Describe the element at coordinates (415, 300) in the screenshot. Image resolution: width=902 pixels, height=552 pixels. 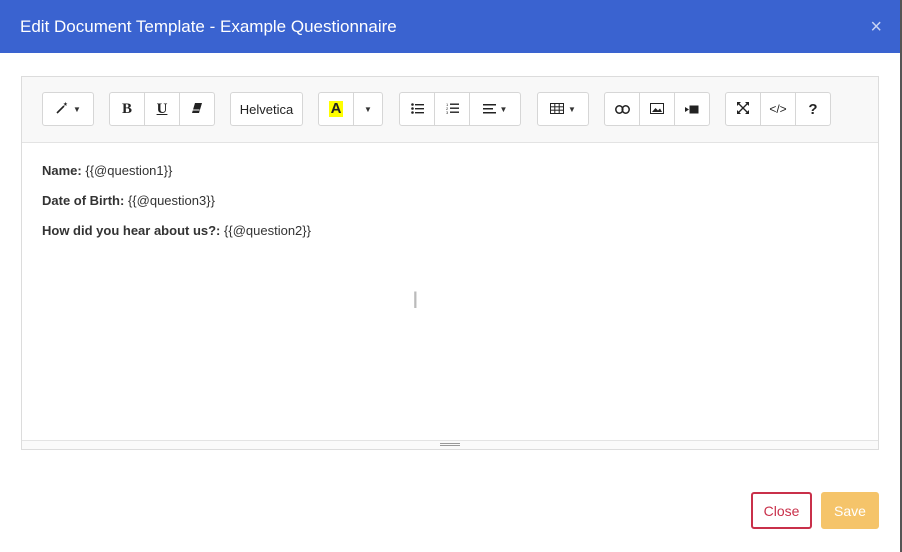
I see `text-cursor-icon: I` at that location.